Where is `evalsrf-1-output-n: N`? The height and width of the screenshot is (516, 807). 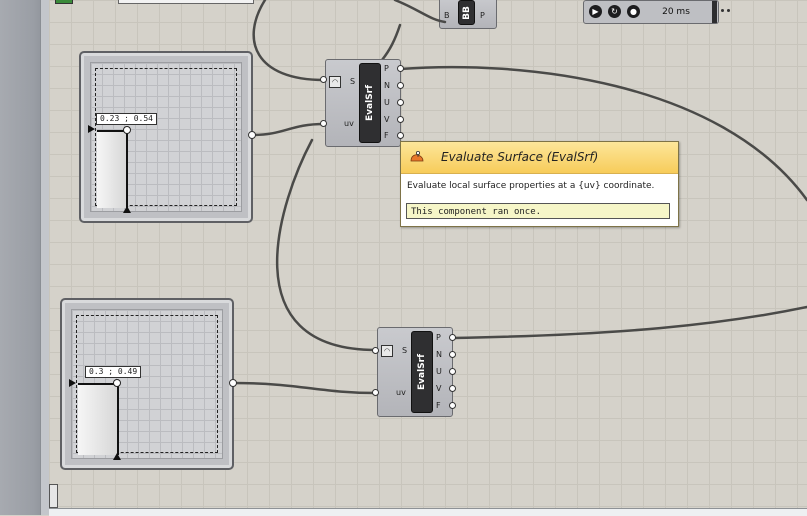
evalsrf-1-output-n: N is located at coordinates (387, 85).